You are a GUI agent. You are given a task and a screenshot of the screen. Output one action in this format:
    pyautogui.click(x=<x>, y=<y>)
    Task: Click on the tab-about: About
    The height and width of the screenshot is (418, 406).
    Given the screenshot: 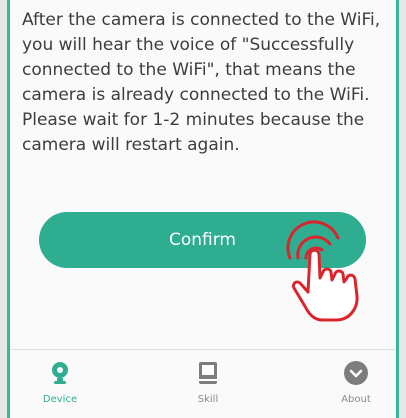 What is the action you would take?
    pyautogui.click(x=356, y=387)
    